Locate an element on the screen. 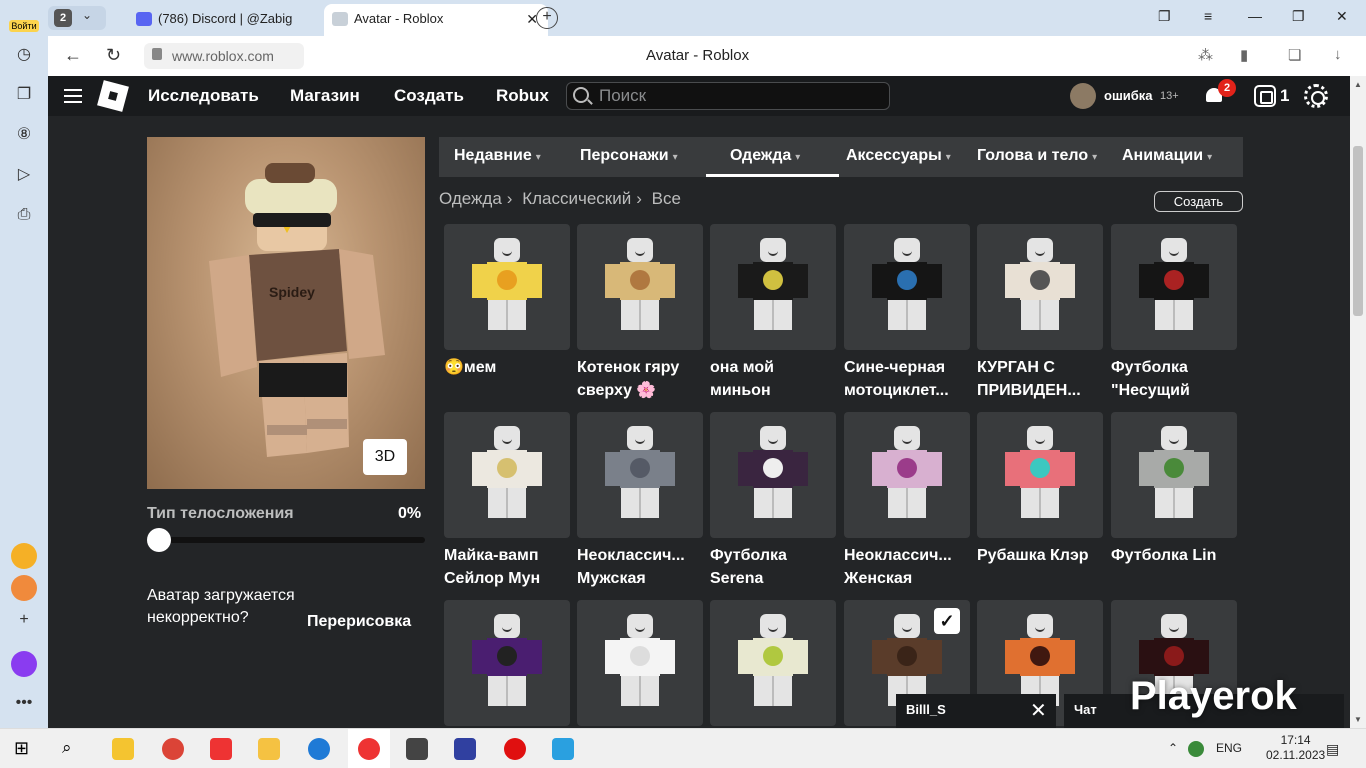 The height and width of the screenshot is (768, 1366). clock: 17:14 02.11.2023 is located at coordinates (1295, 748).